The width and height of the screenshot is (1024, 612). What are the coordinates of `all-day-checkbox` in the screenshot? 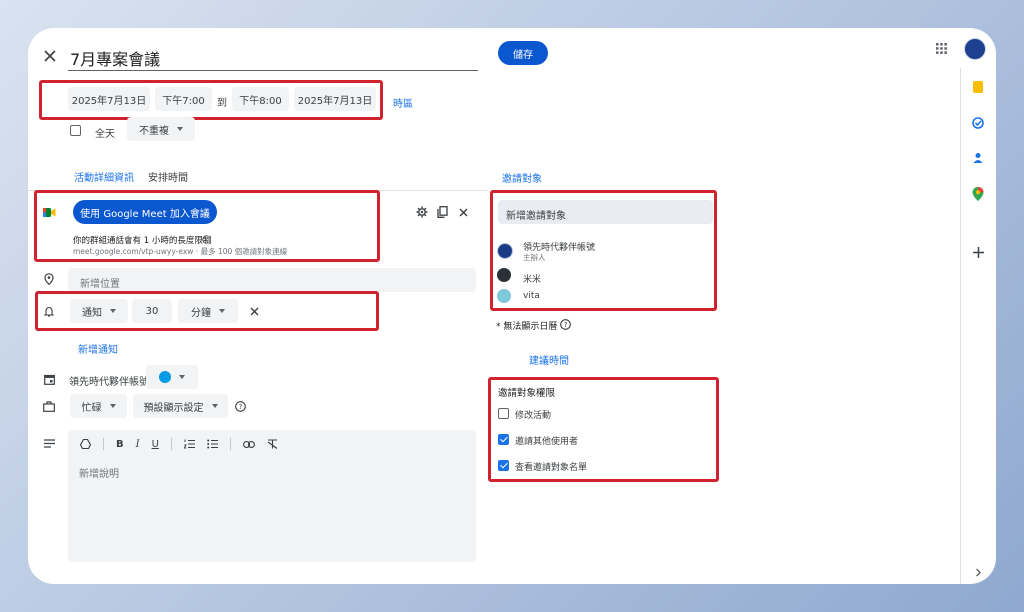 It's located at (75, 130).